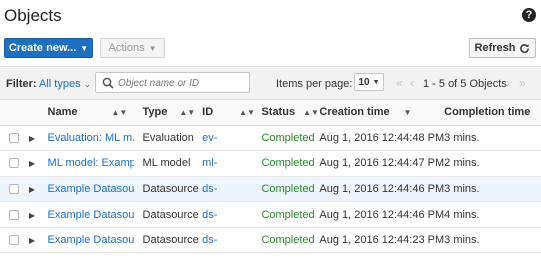  I want to click on help-icon: ?, so click(529, 15).